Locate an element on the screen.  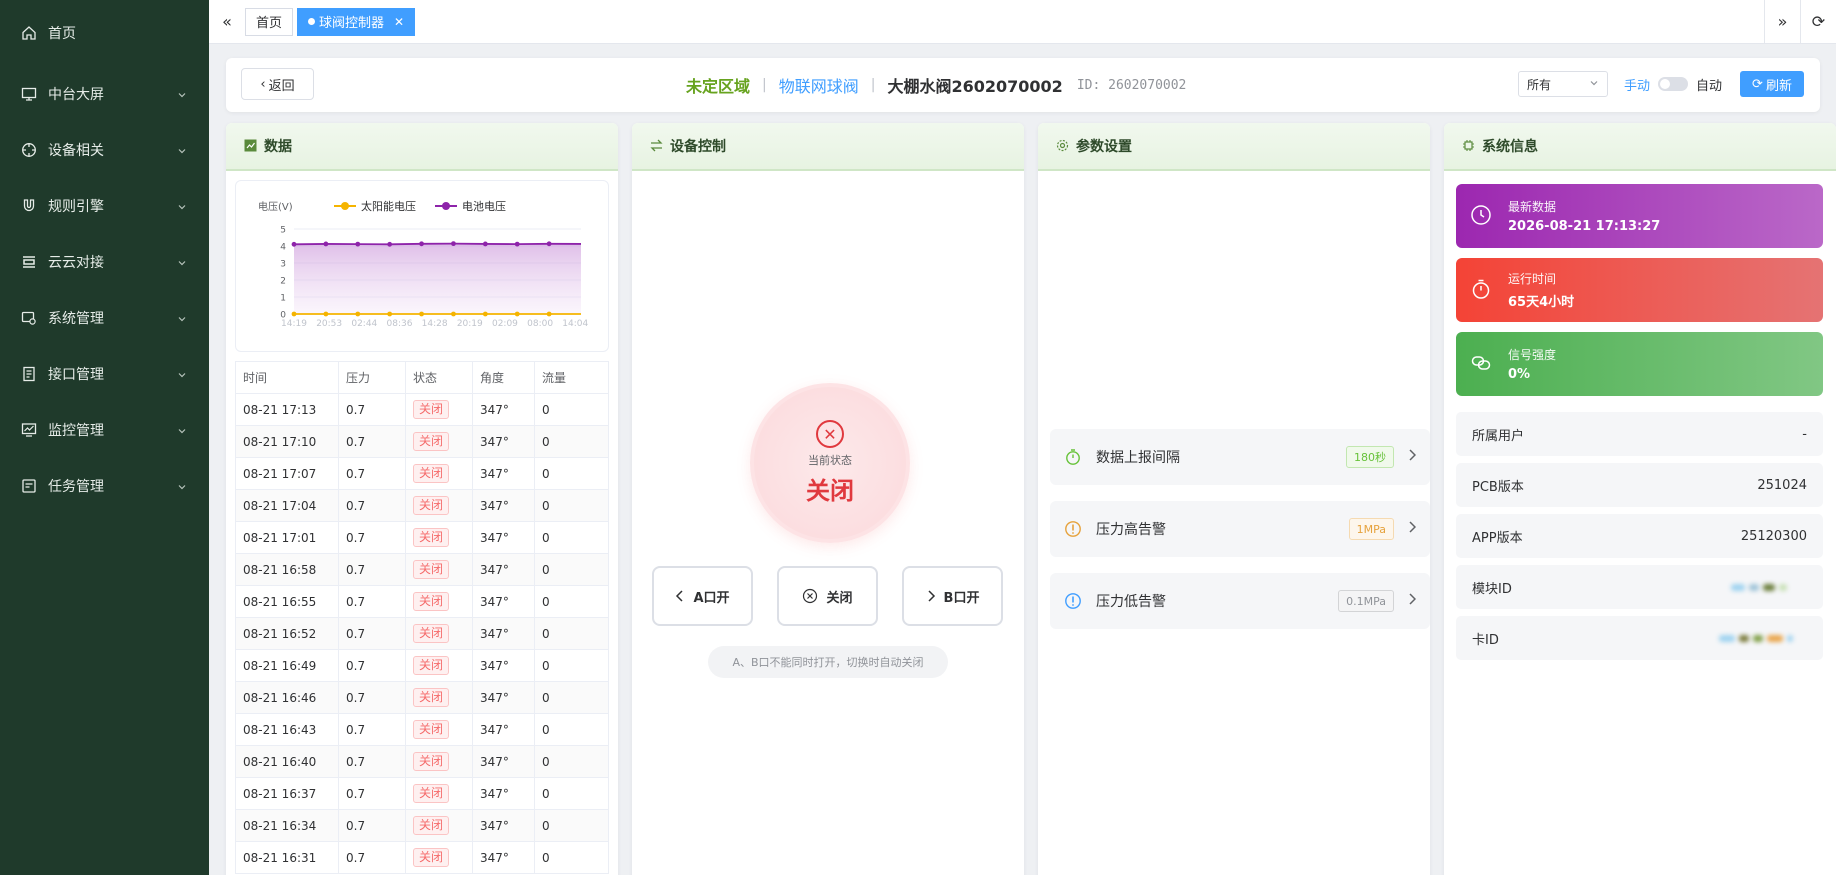
mode-auto-label: 自动 is located at coordinates (1709, 84).